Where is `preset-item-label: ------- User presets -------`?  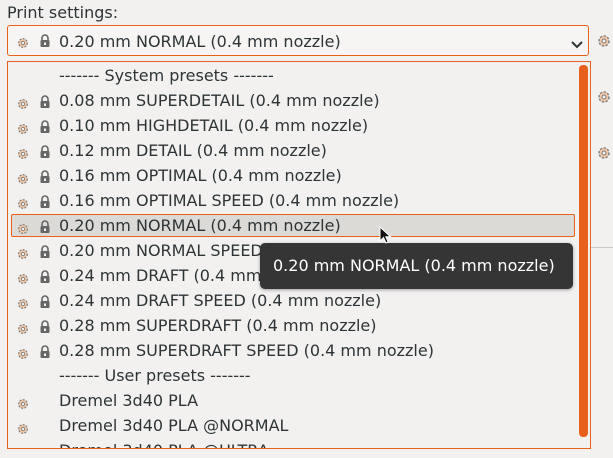 preset-item-label: ------- User presets ------- is located at coordinates (155, 375).